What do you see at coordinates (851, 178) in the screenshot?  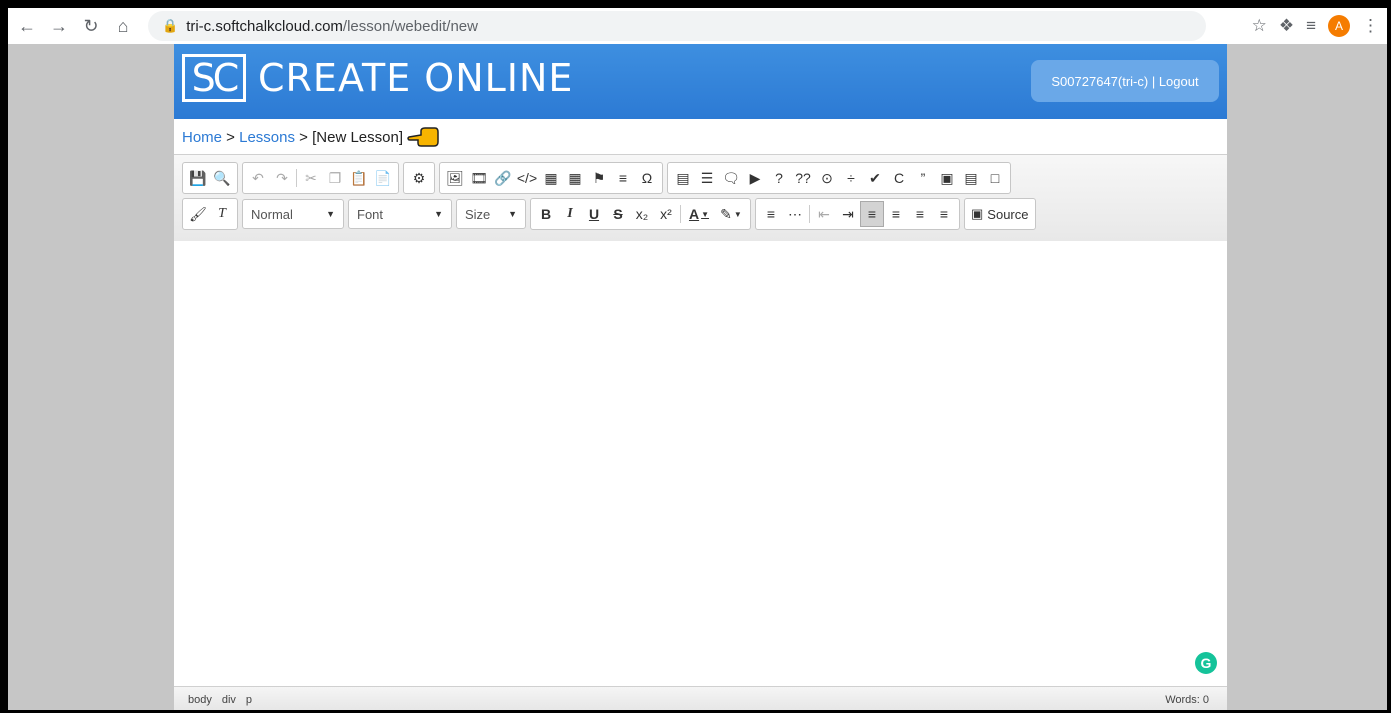 I see `equation-icon: ÷` at bounding box center [851, 178].